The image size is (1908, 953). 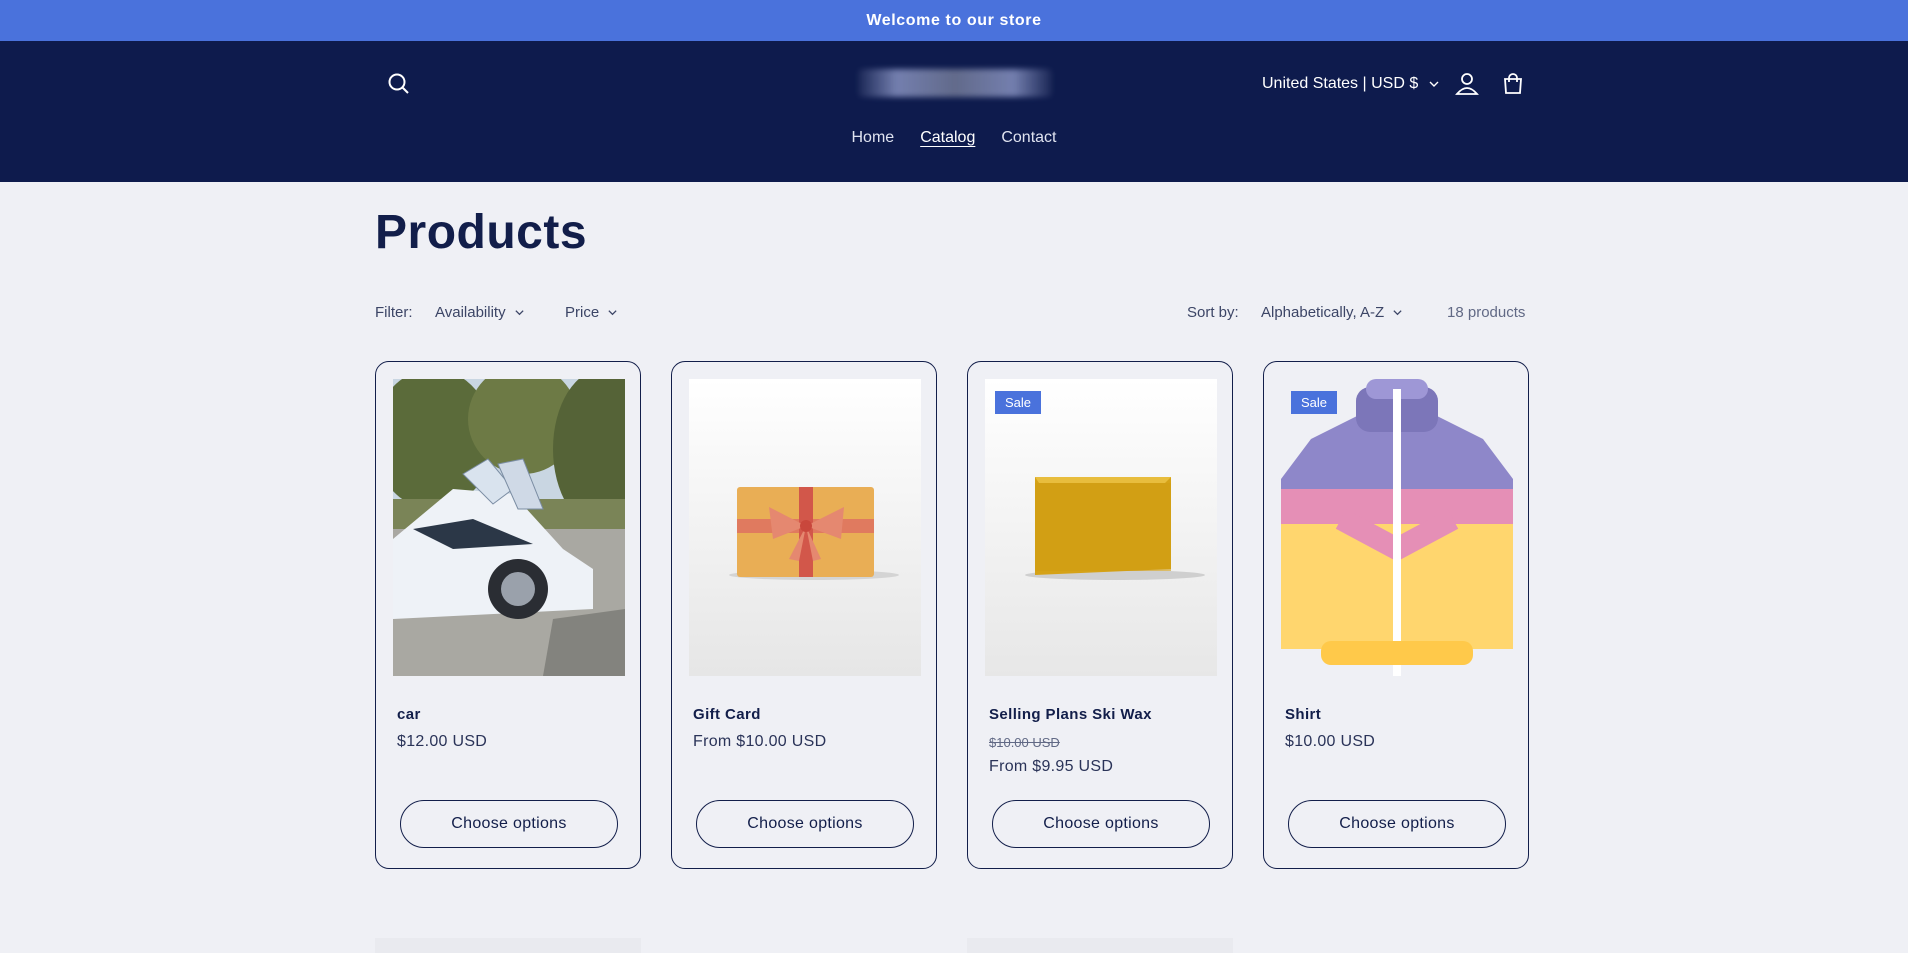 What do you see at coordinates (947, 138) in the screenshot?
I see `nav-catalog: Catalog` at bounding box center [947, 138].